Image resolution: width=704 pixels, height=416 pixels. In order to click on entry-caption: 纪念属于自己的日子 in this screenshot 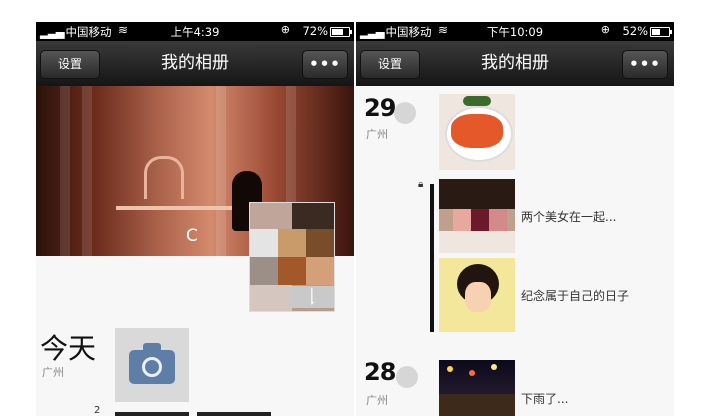, I will do `click(575, 296)`.